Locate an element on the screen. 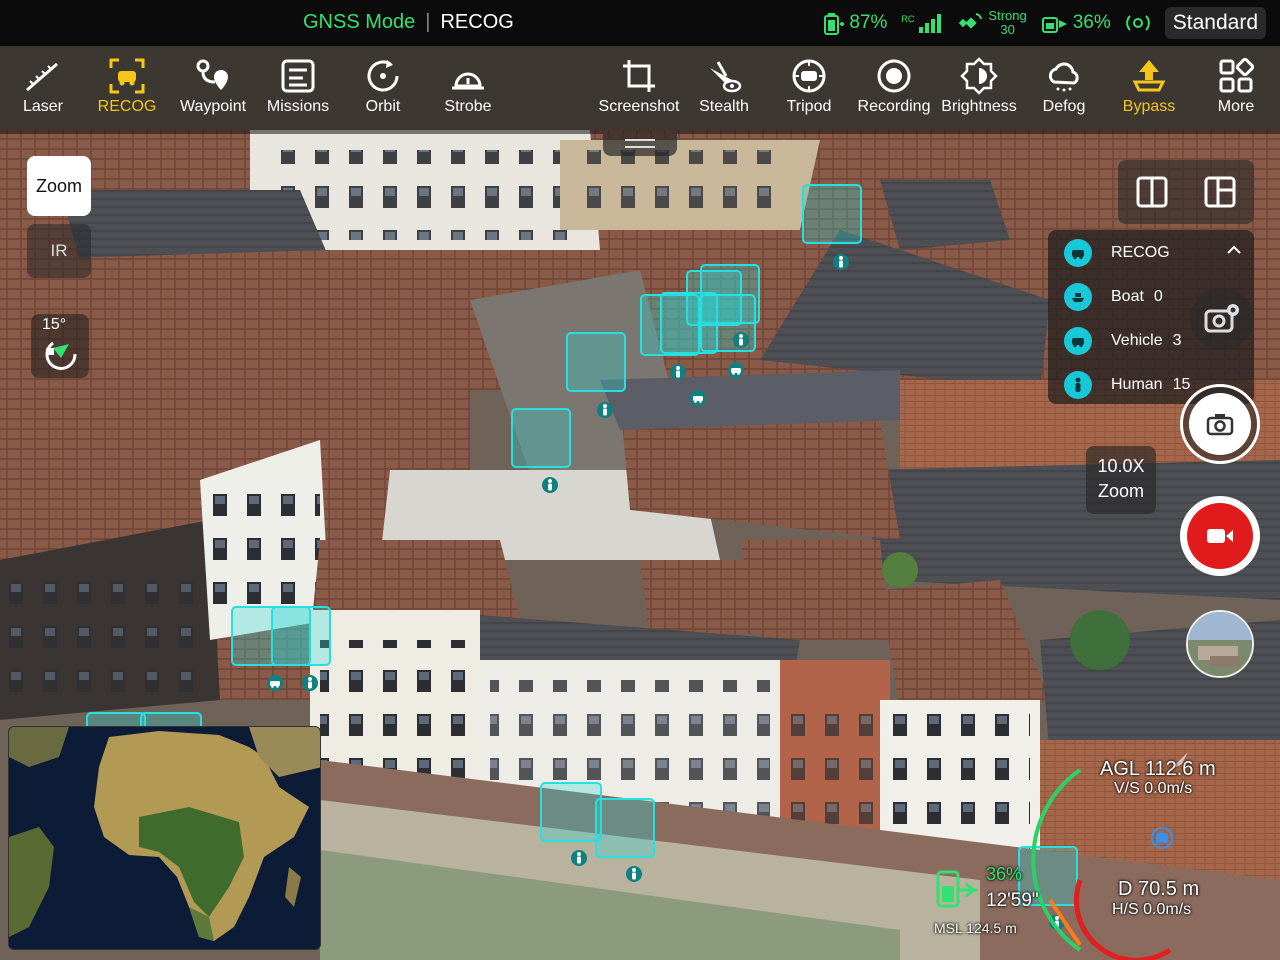  tool-orbit: Orbit is located at coordinates (383, 85).